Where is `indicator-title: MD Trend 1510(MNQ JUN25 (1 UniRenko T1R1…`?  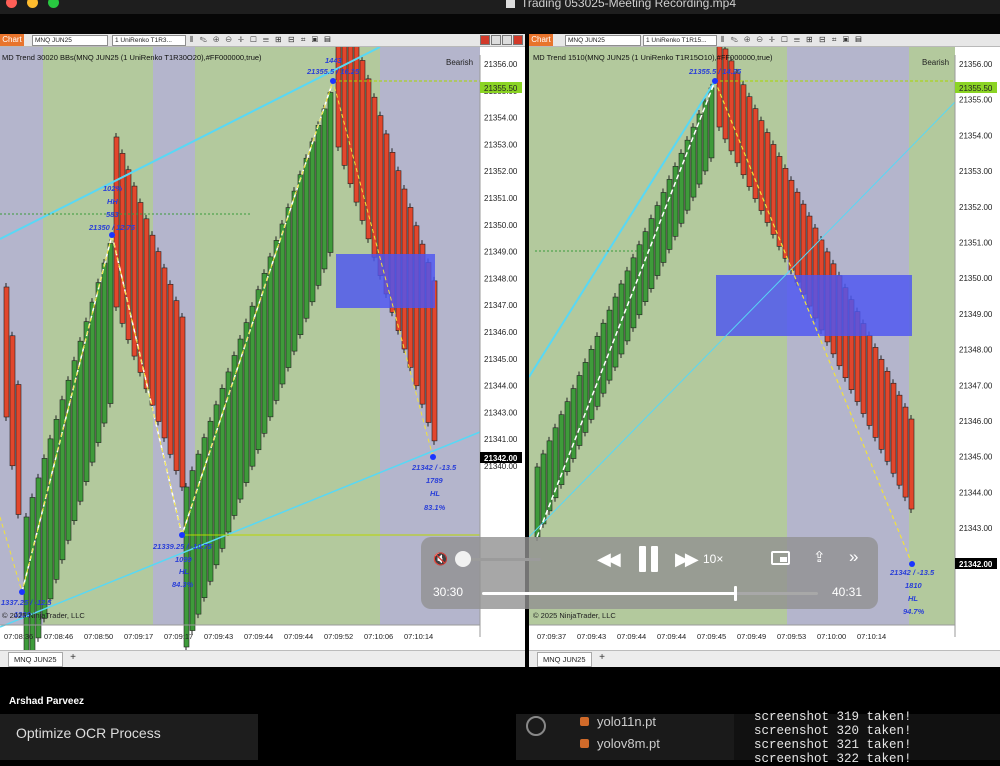
indicator-title: MD Trend 1510(MNQ JUN25 (1 UniRenko T1R1… is located at coordinates (653, 57).